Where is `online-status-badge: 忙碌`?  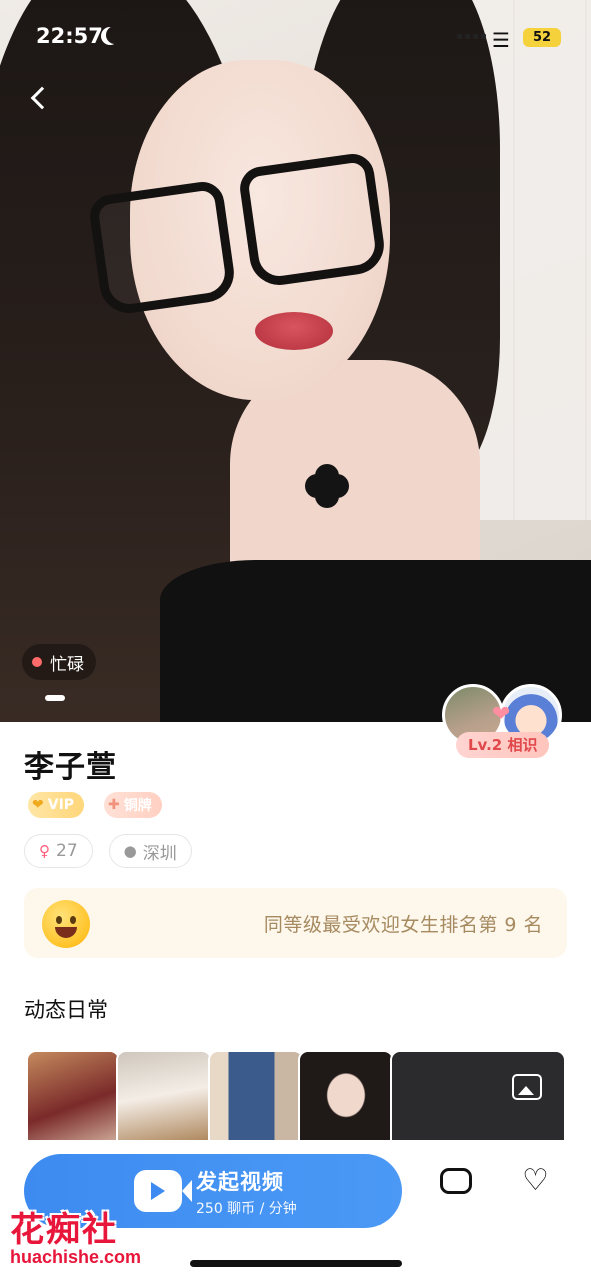
online-status-badge: 忙碌 is located at coordinates (59, 662).